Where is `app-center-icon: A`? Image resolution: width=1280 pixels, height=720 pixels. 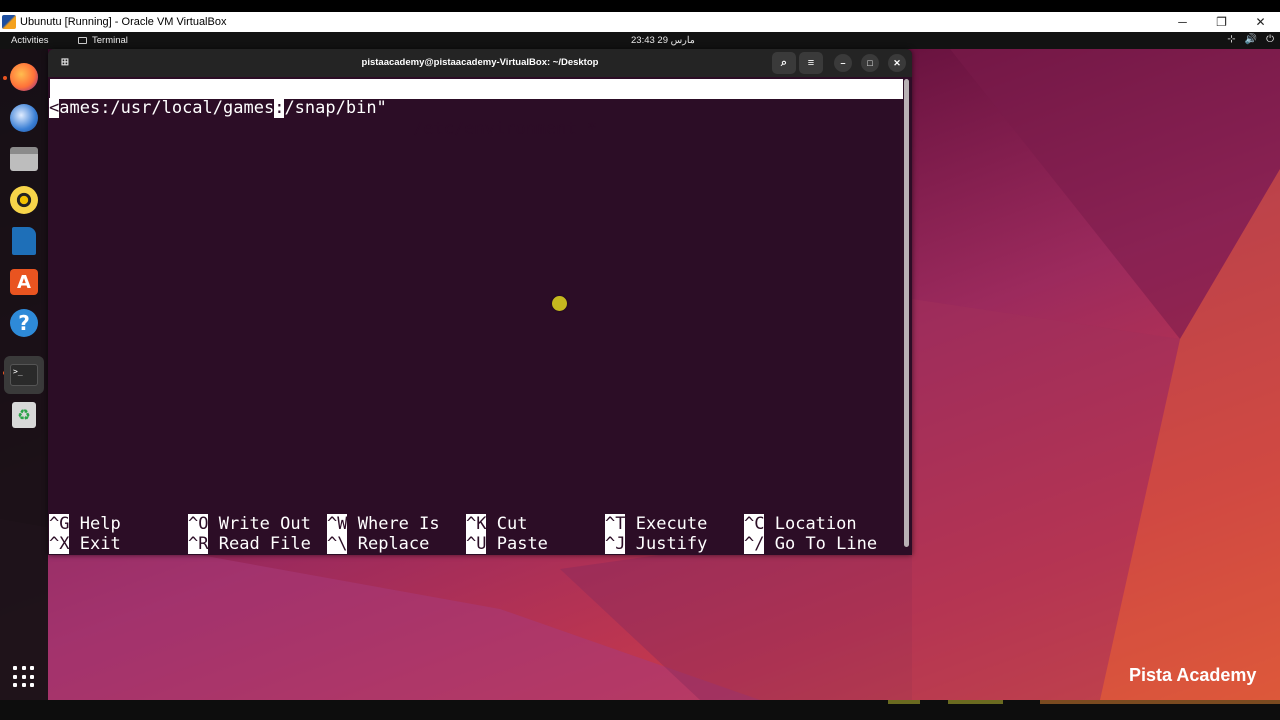 app-center-icon: A is located at coordinates (24, 282).